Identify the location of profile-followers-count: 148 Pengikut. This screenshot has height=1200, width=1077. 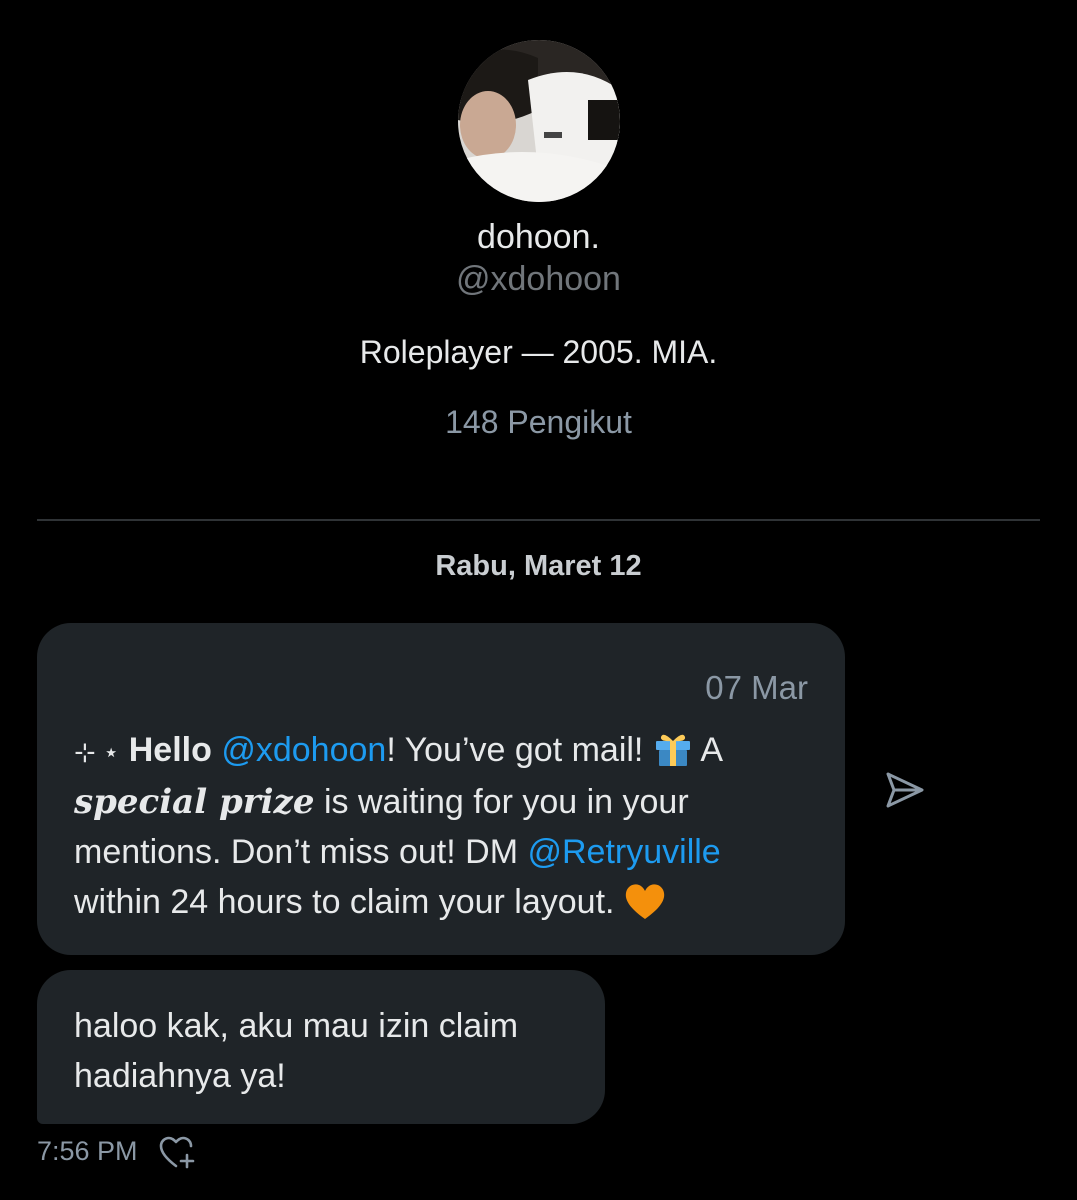
(538, 422).